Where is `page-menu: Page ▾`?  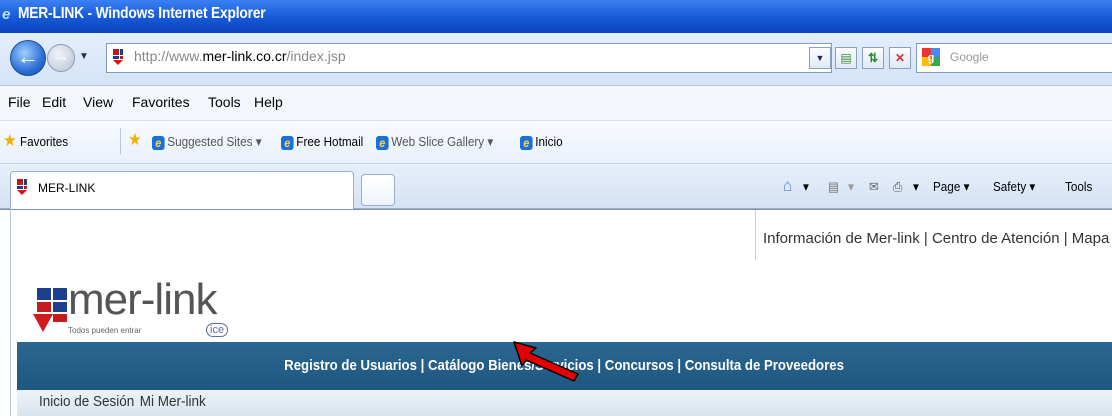
page-menu: Page ▾ is located at coordinates (951, 187).